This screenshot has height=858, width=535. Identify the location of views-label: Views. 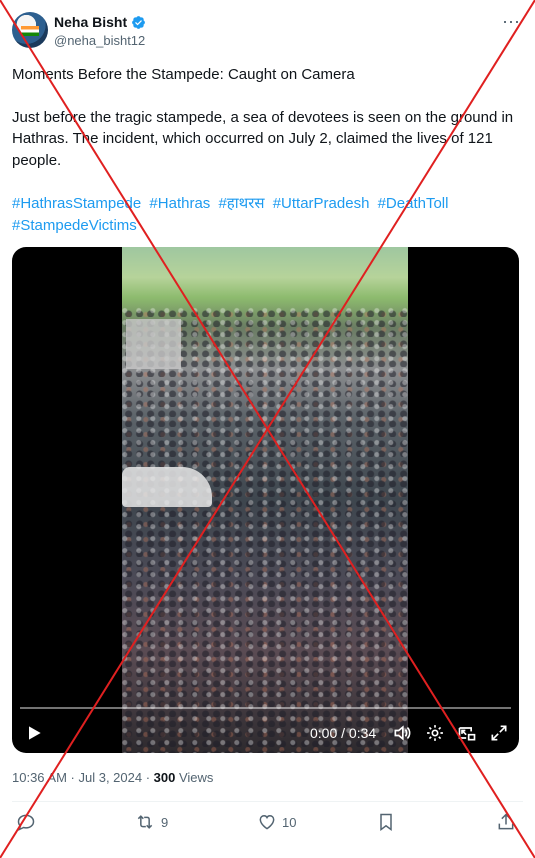
(194, 777).